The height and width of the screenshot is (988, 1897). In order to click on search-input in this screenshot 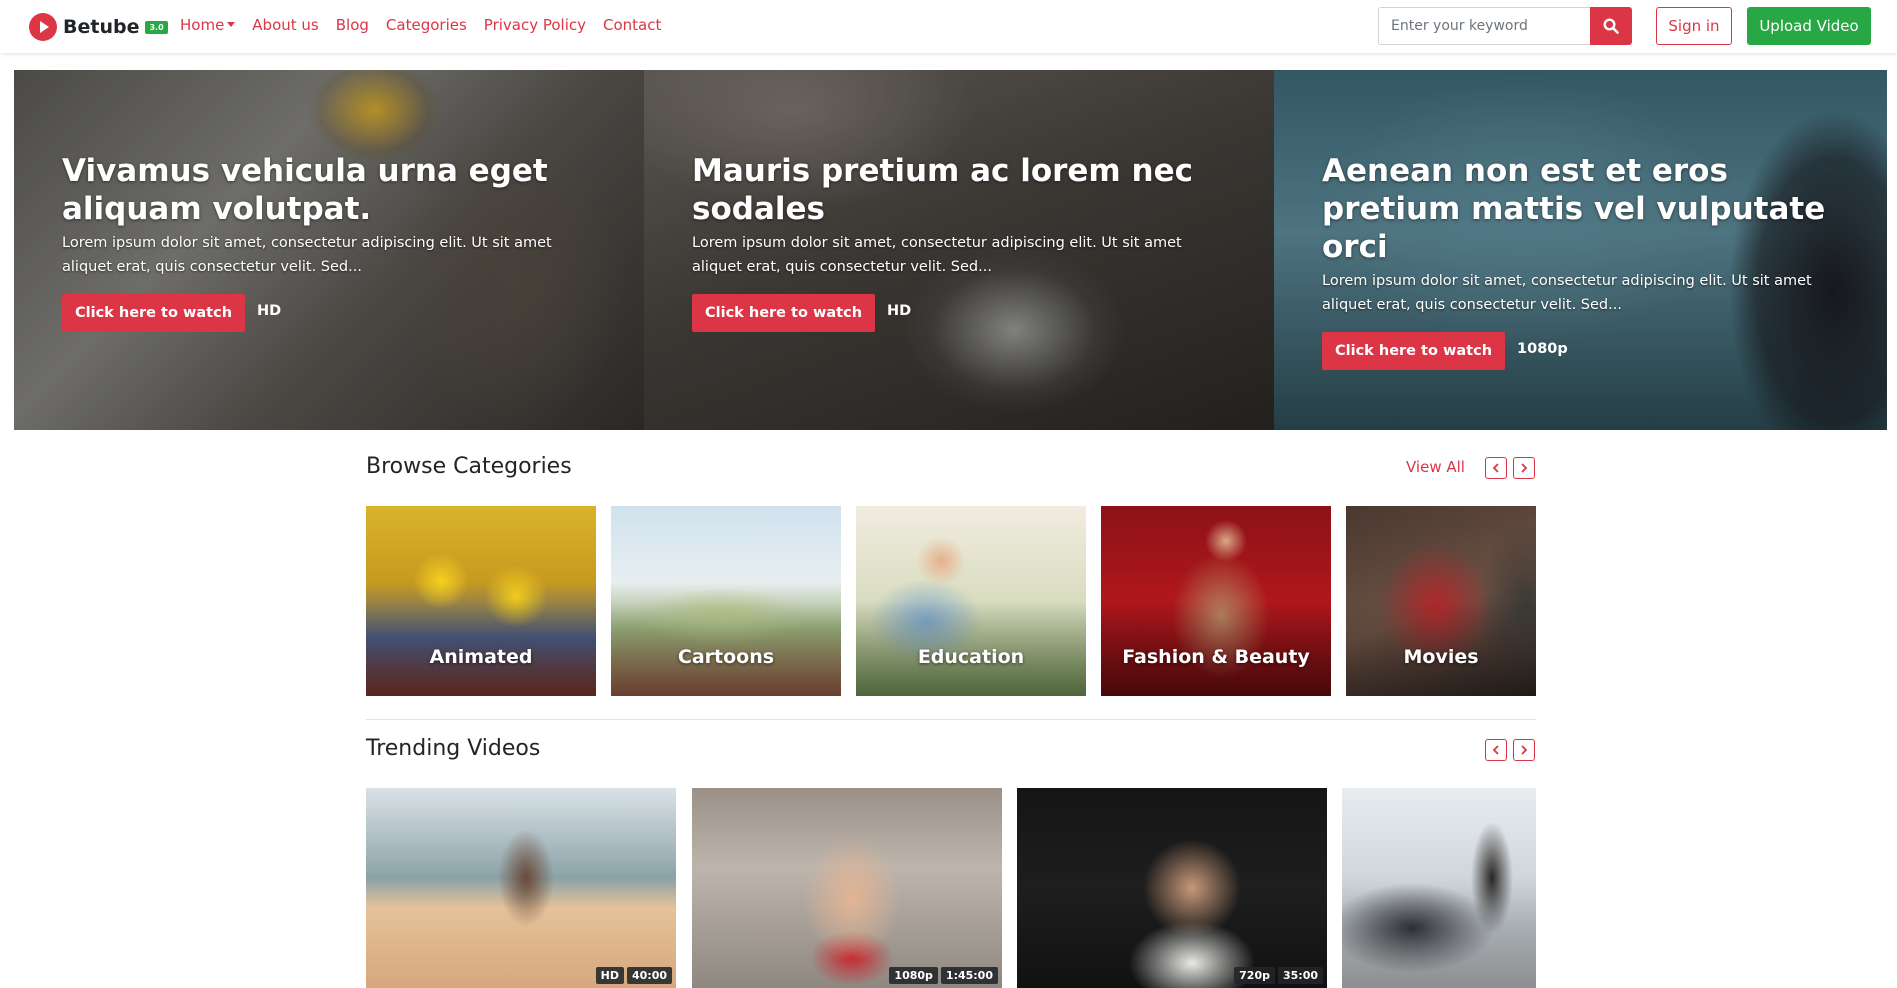, I will do `click(1484, 26)`.